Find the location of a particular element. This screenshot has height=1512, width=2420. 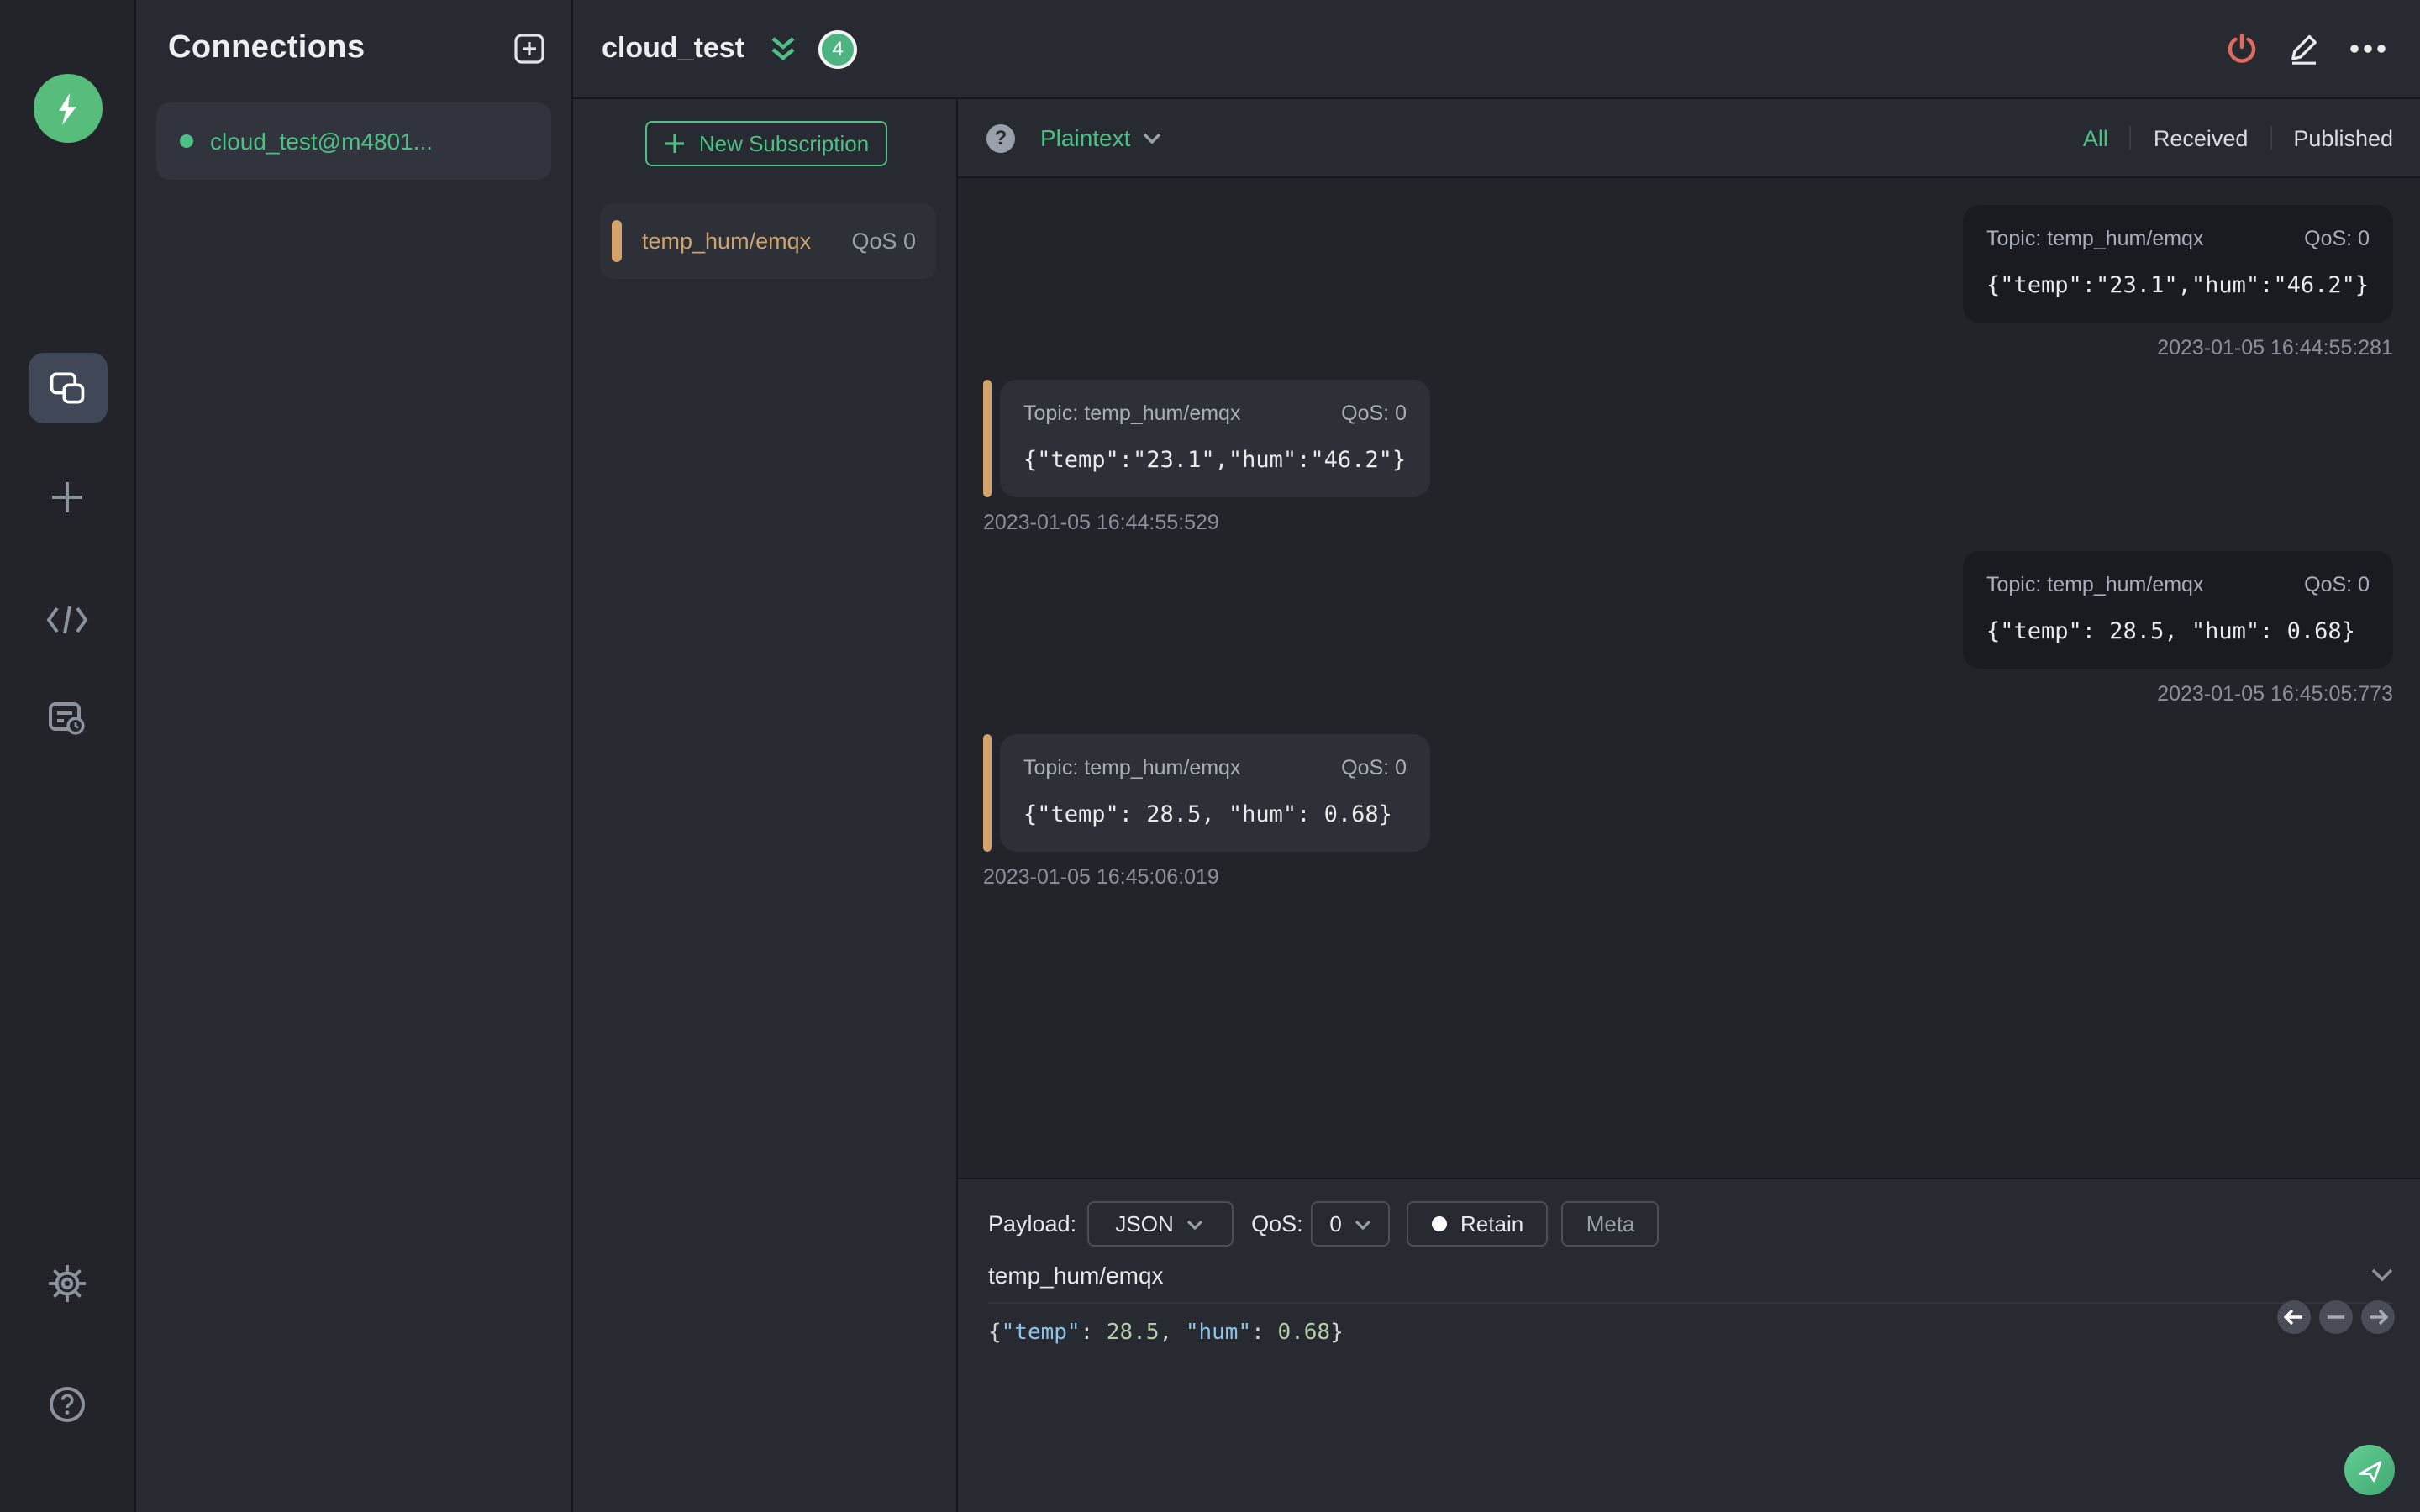

log-file-icon is located at coordinates (67, 718).